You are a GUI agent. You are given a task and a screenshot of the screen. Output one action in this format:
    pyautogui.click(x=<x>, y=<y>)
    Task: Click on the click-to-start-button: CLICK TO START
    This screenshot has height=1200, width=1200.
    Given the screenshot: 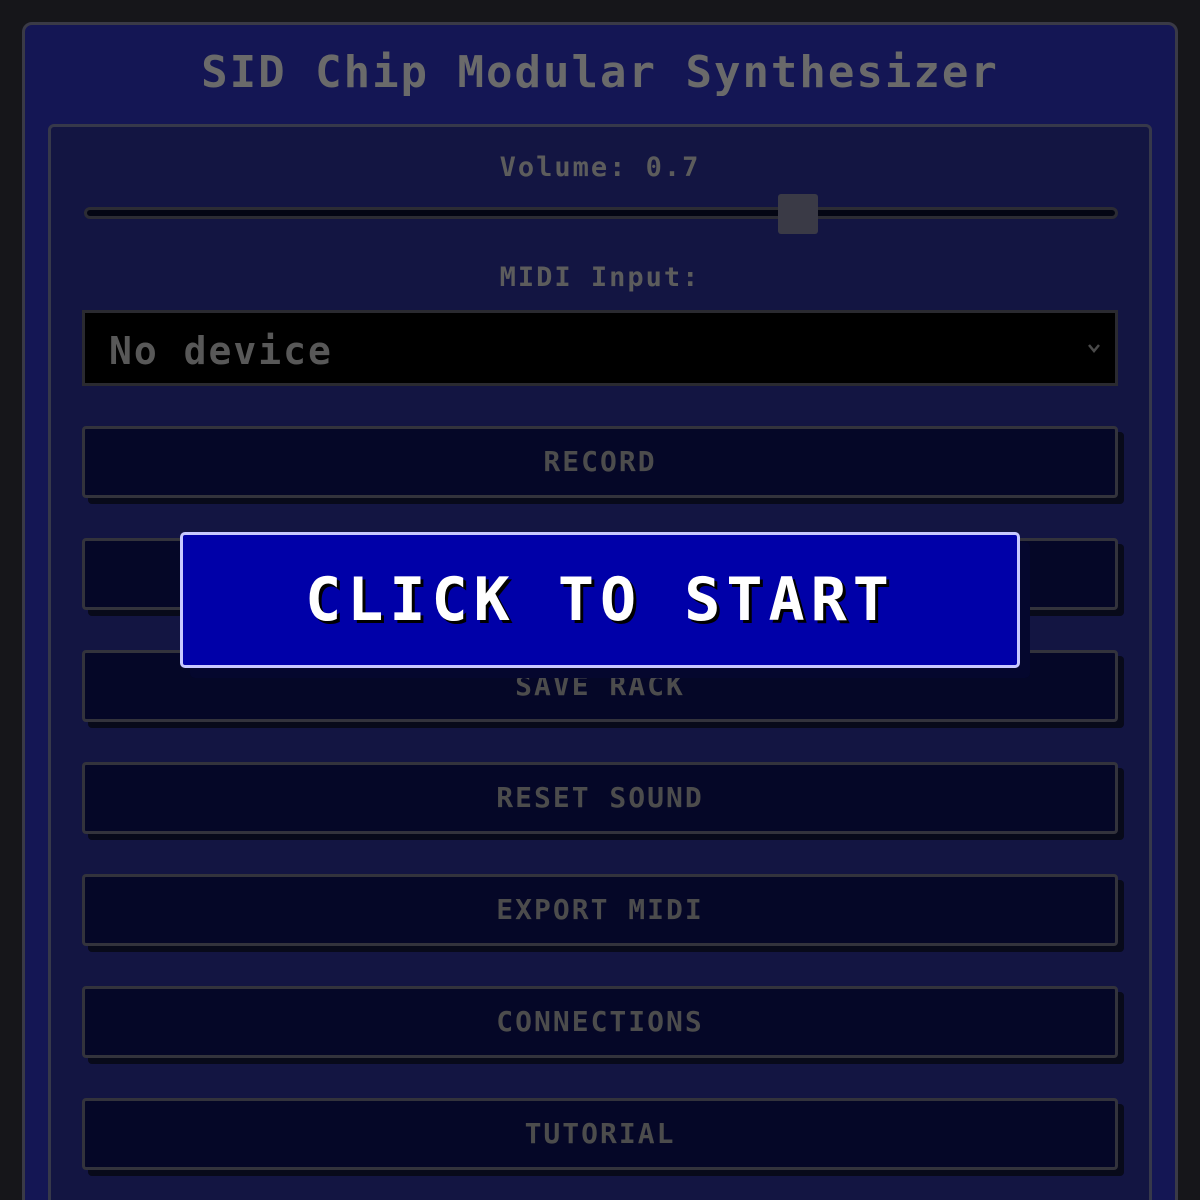 What is the action you would take?
    pyautogui.click(x=600, y=600)
    